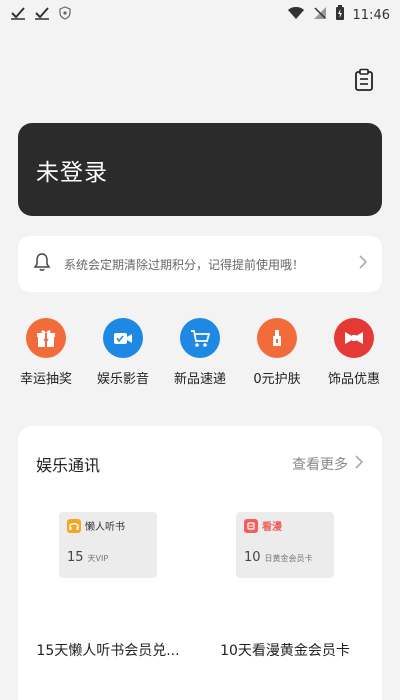  I want to click on category-lucky-draw: 幸运抽奖, so click(46, 358).